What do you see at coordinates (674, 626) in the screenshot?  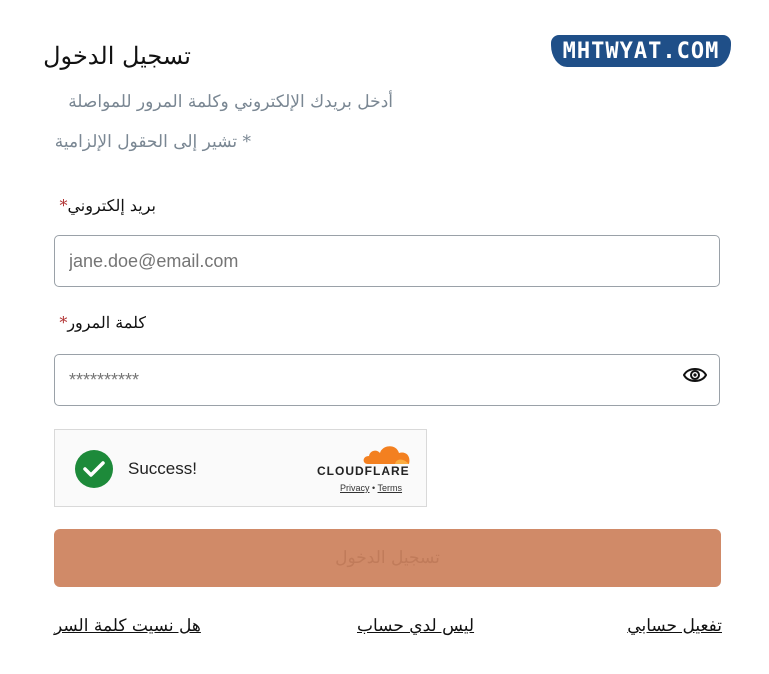 I see `activate-account-link: تفعيل حسابي` at bounding box center [674, 626].